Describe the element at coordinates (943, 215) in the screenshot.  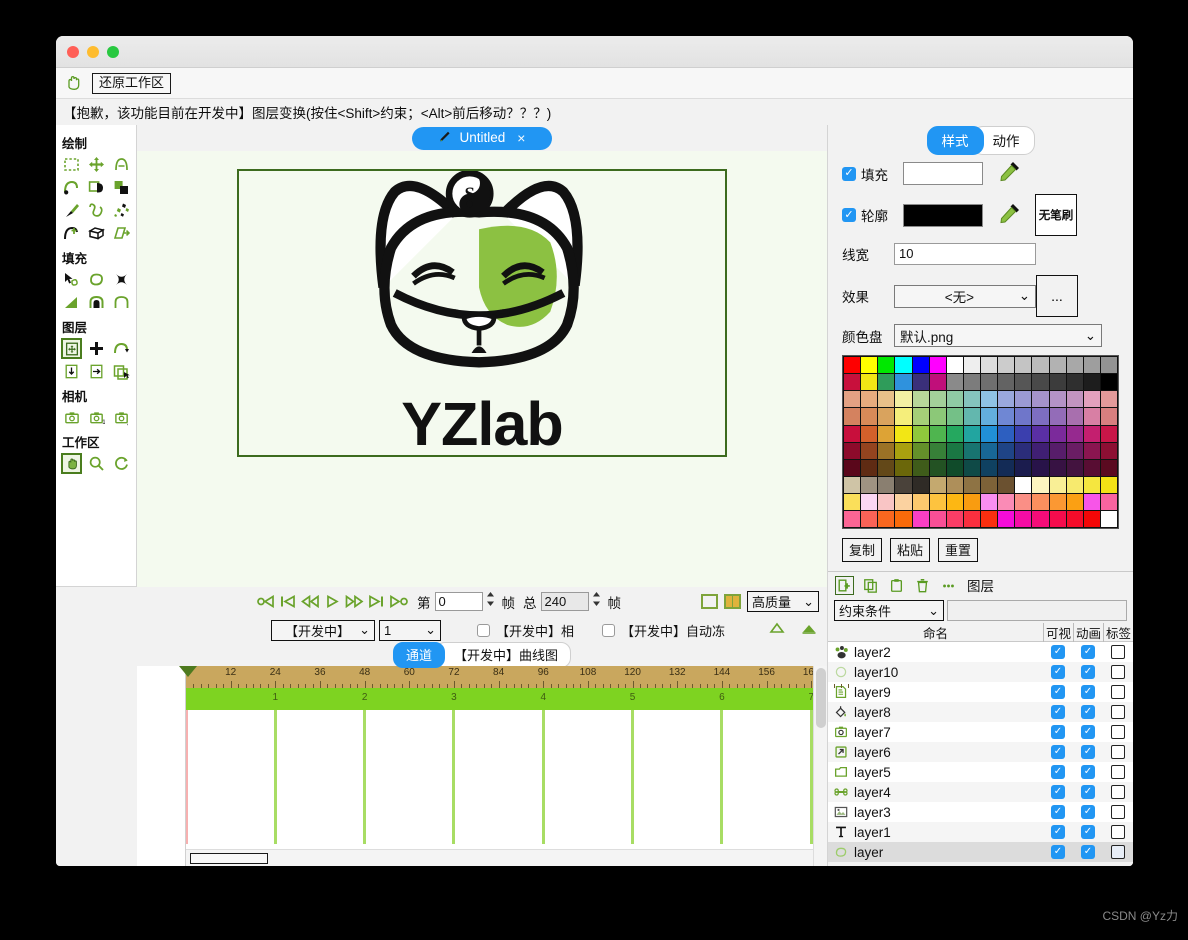
I see `stroke-color-swatch` at that location.